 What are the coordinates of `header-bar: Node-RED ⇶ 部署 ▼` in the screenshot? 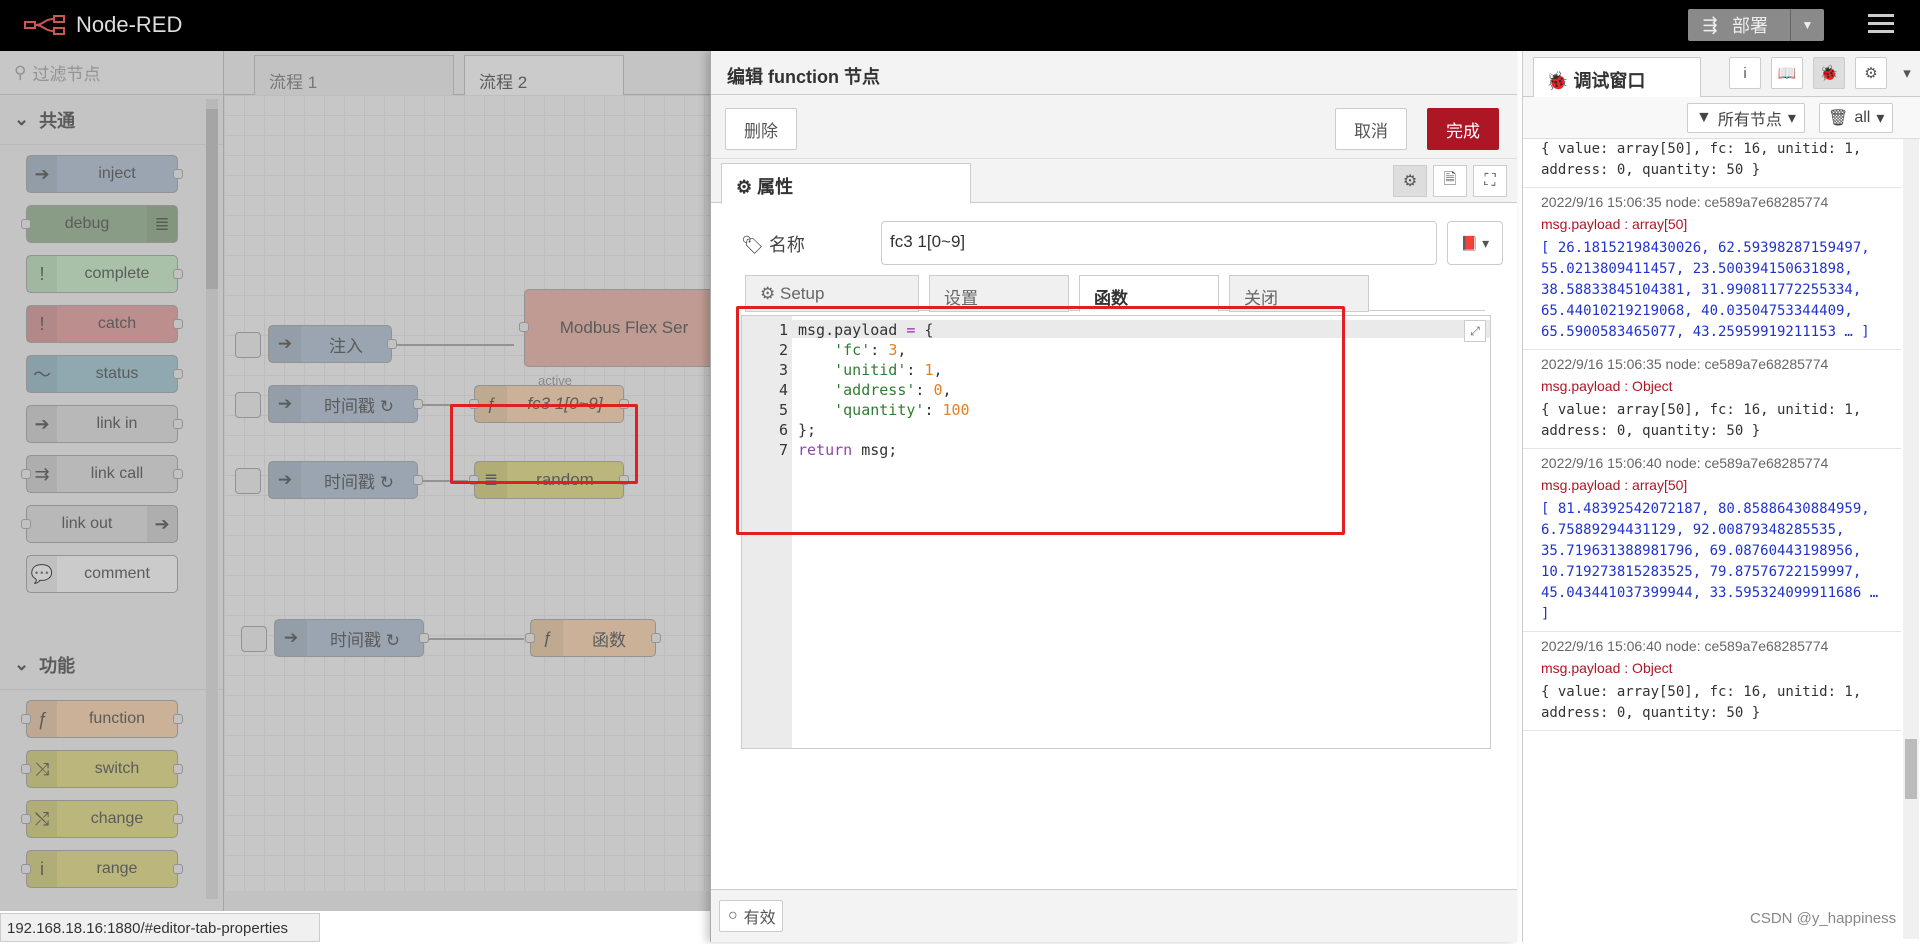 It's located at (960, 25).